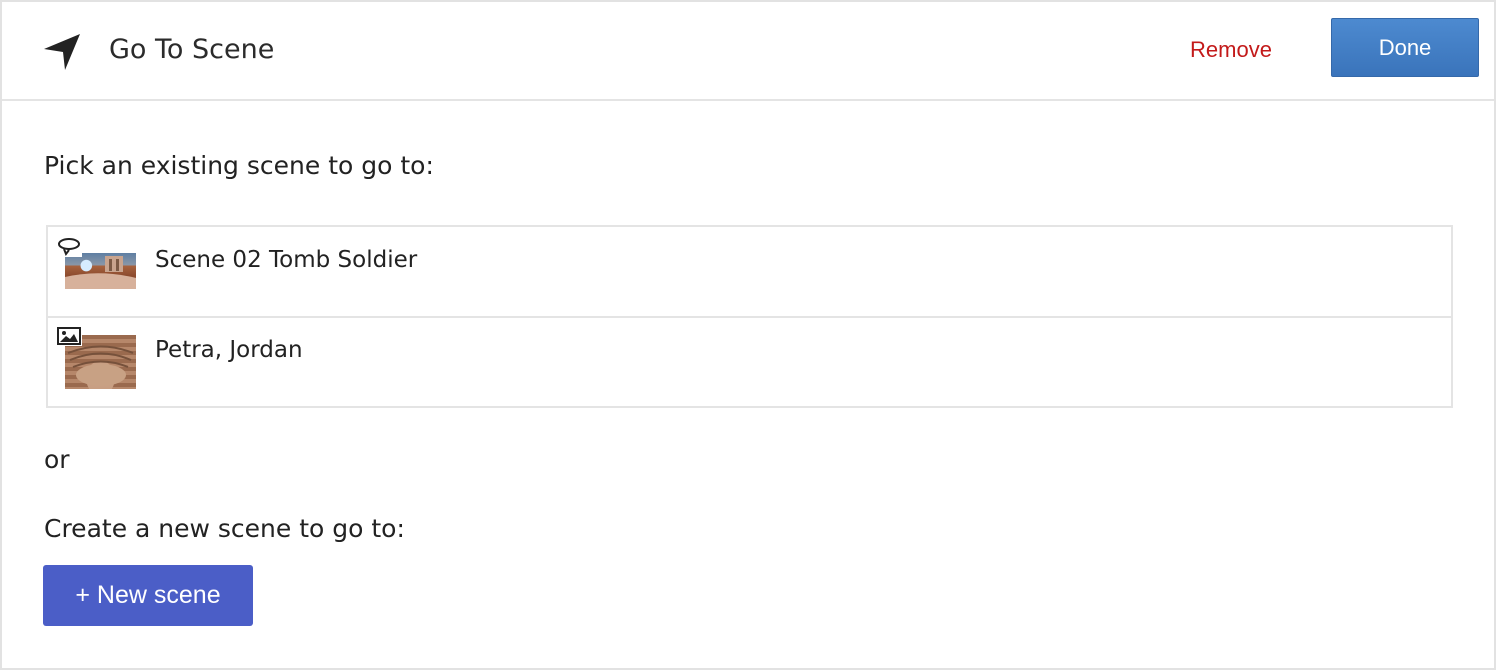 This screenshot has height=670, width=1496. Describe the element at coordinates (192, 49) in the screenshot. I see `dialog-title: Go To Scene` at that location.